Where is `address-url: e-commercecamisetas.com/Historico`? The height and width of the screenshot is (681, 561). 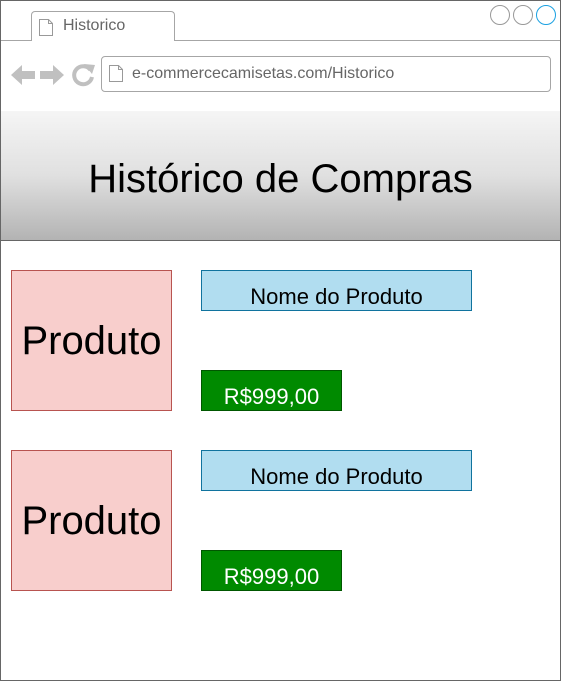
address-url: e-commercecamisetas.com/Historico is located at coordinates (263, 73).